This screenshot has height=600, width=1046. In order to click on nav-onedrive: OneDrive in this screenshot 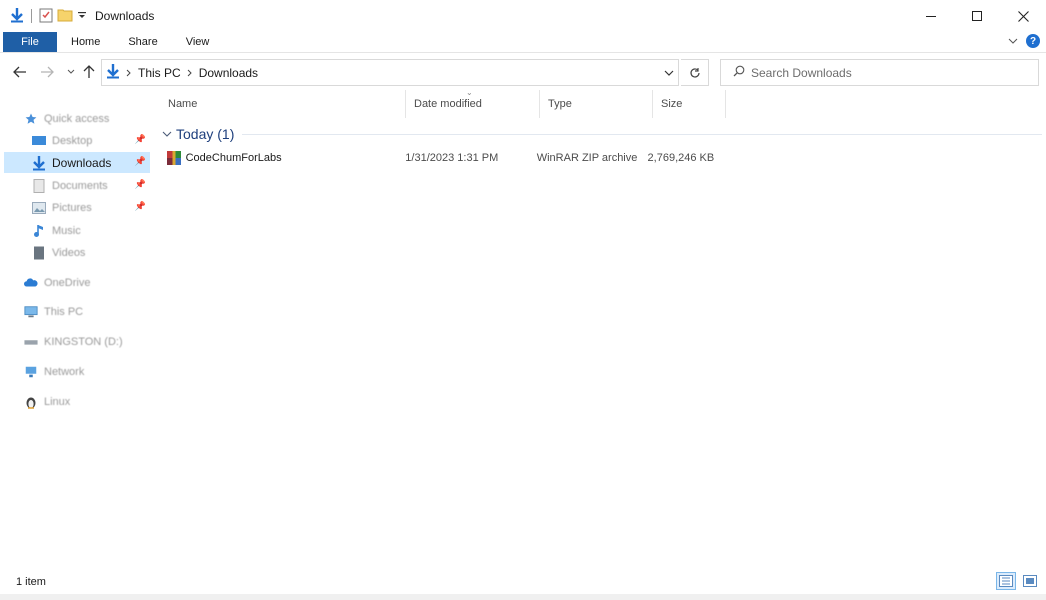, I will do `click(77, 282)`.